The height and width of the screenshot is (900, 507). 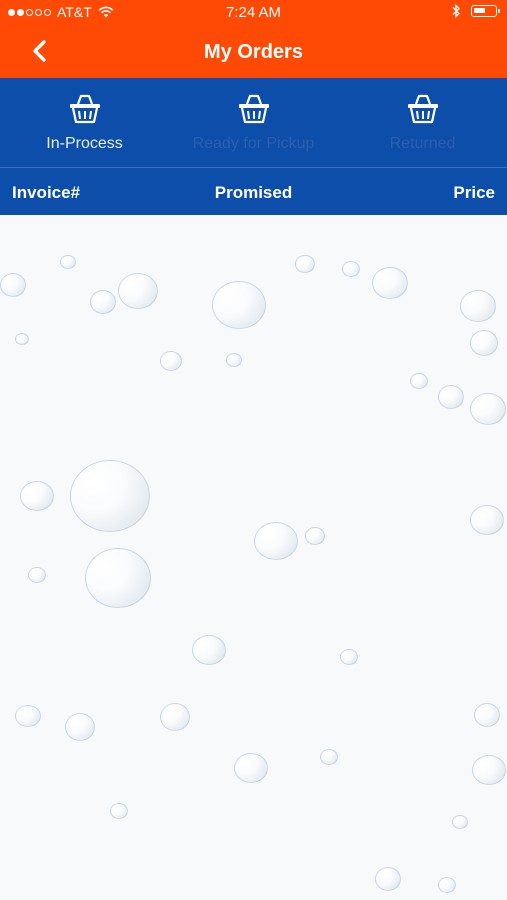 I want to click on battery-icon, so click(x=485, y=11).